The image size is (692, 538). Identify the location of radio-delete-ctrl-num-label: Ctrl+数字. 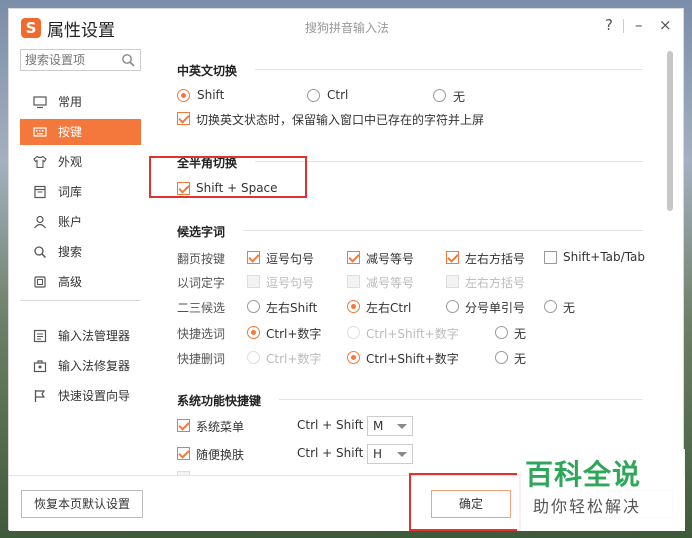
(293, 358).